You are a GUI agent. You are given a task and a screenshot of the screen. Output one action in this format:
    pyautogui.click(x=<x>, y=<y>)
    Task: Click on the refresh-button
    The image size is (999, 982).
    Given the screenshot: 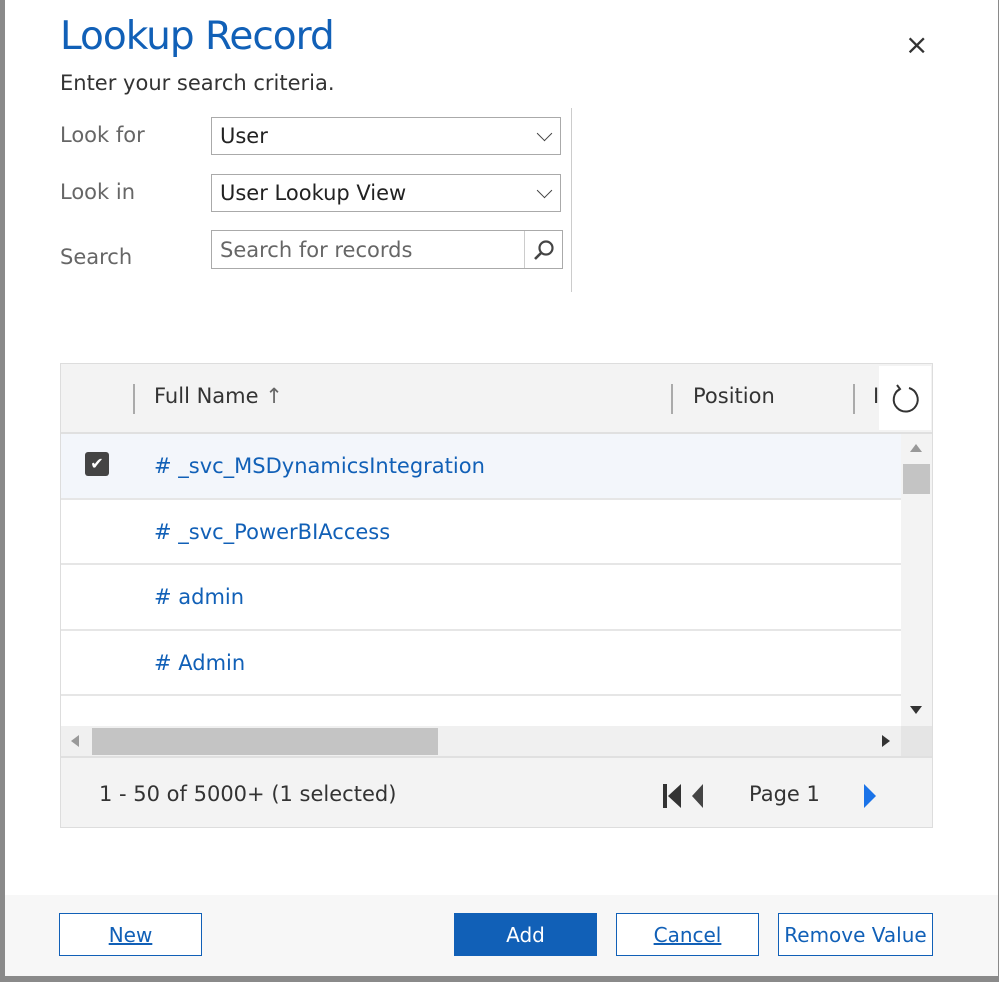 What is the action you would take?
    pyautogui.click(x=905, y=398)
    